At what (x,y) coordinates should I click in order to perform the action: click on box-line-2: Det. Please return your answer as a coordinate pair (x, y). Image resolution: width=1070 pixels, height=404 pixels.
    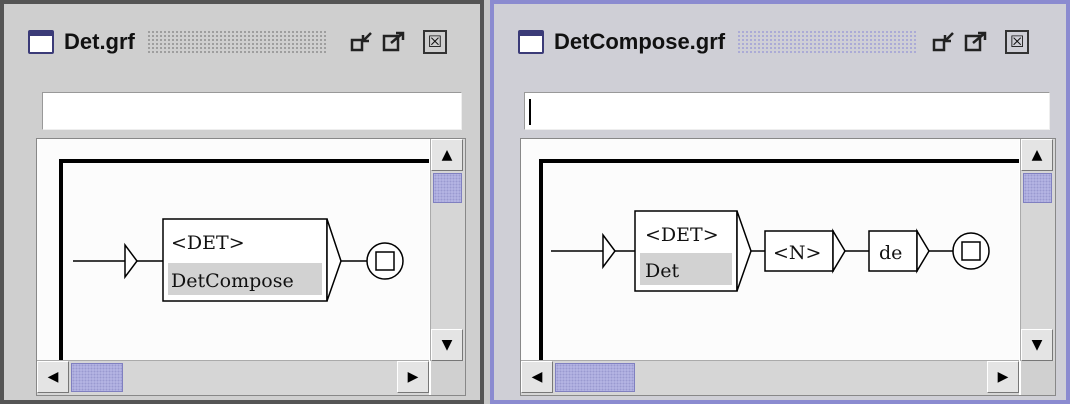
    Looking at the image, I should click on (662, 271).